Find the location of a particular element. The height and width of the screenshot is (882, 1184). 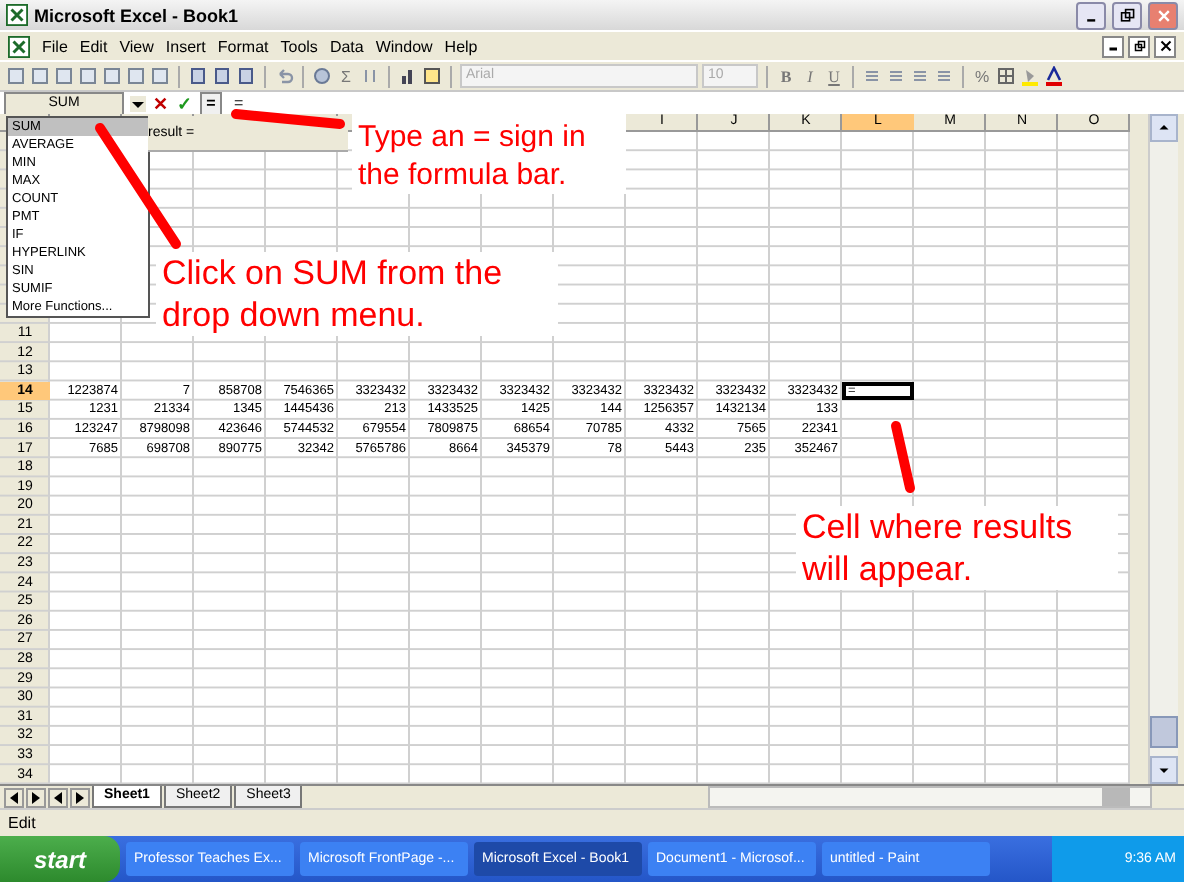

close-button is located at coordinates (1165, 46).